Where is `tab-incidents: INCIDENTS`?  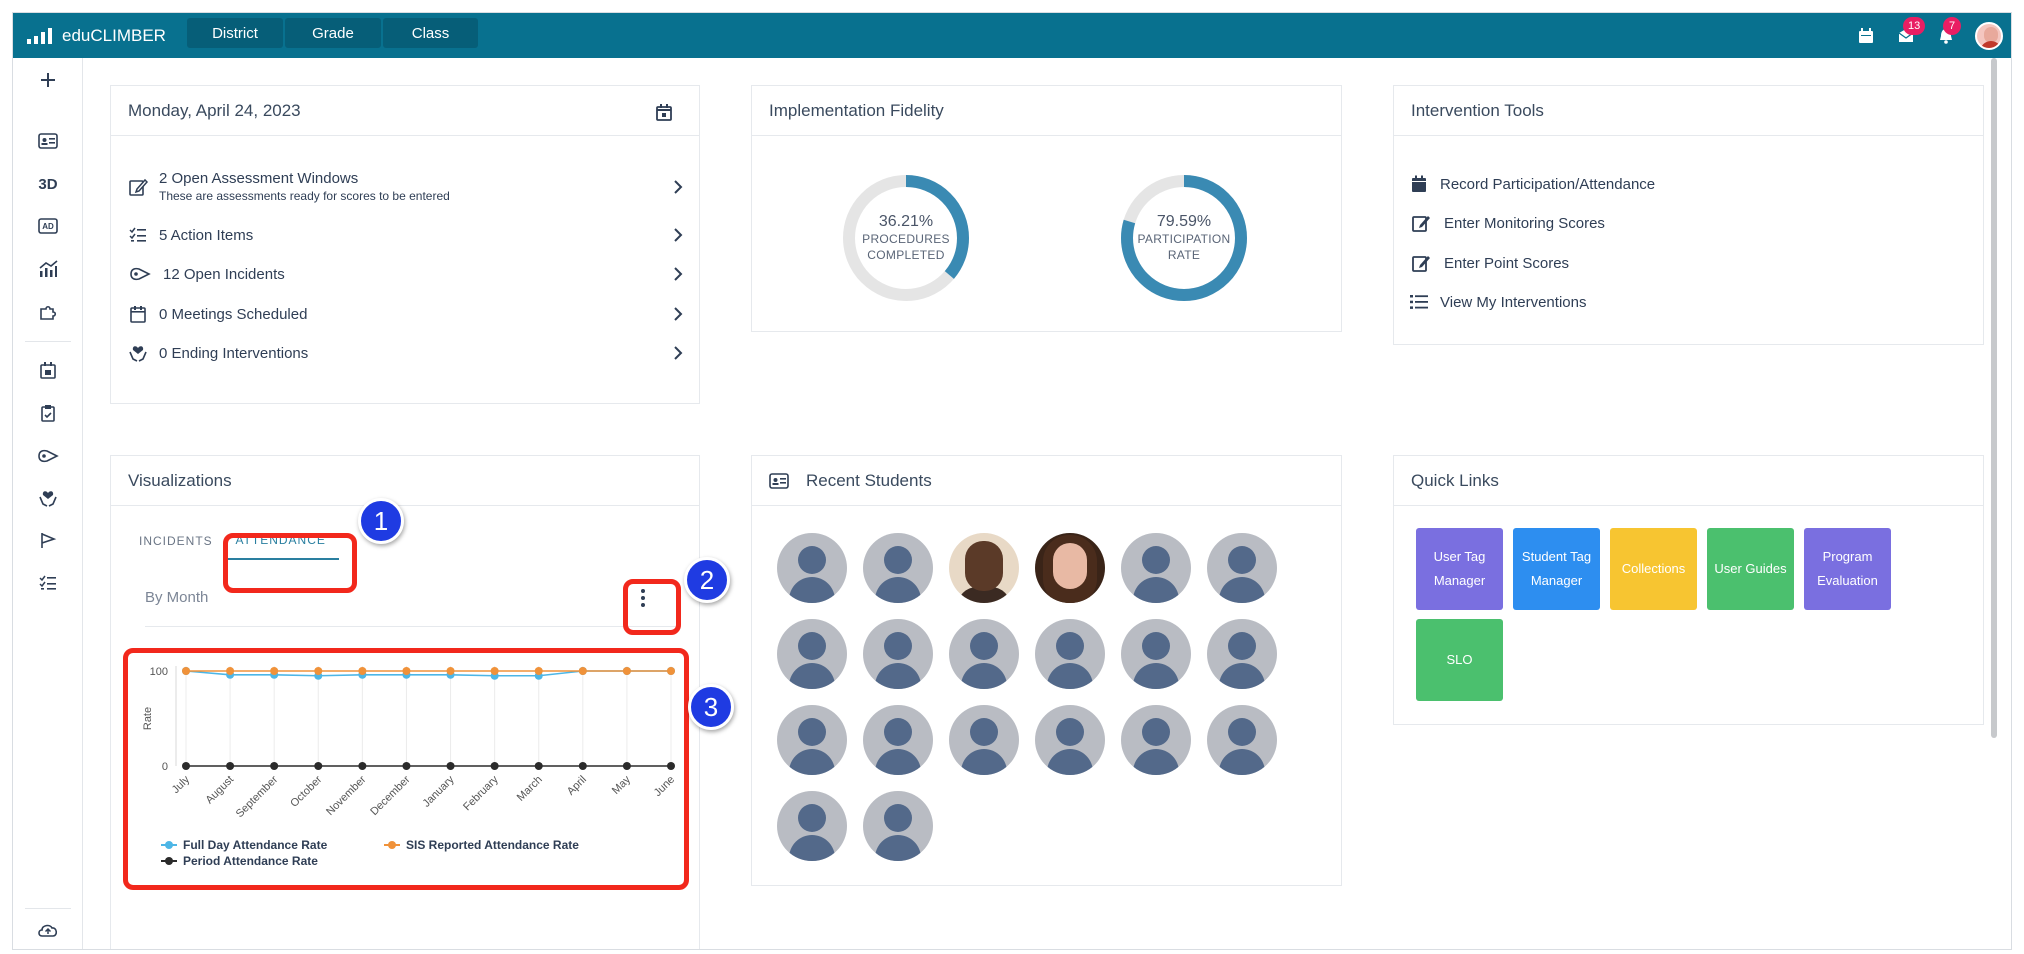 tab-incidents: INCIDENTS is located at coordinates (176, 541).